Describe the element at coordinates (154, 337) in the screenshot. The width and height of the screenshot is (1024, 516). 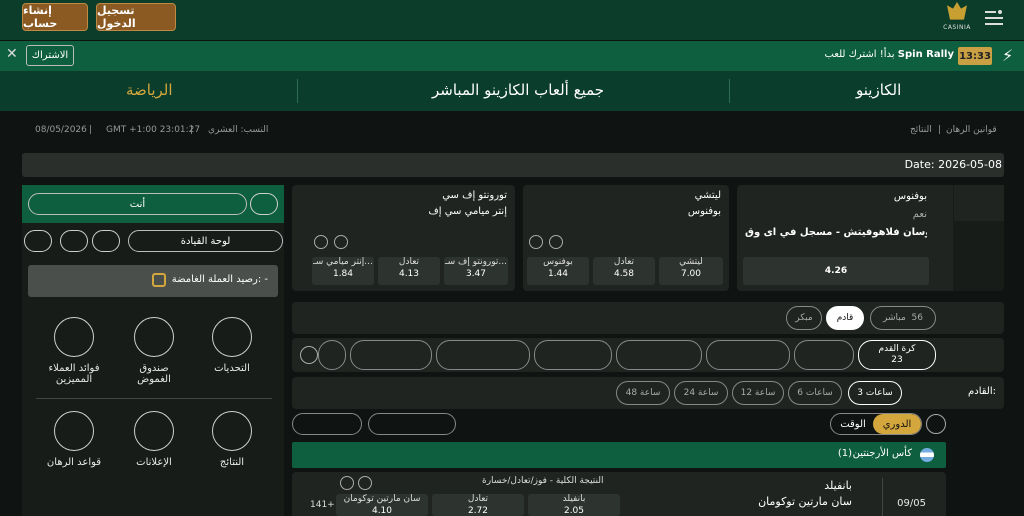
I see `mystery-box-icon` at that location.